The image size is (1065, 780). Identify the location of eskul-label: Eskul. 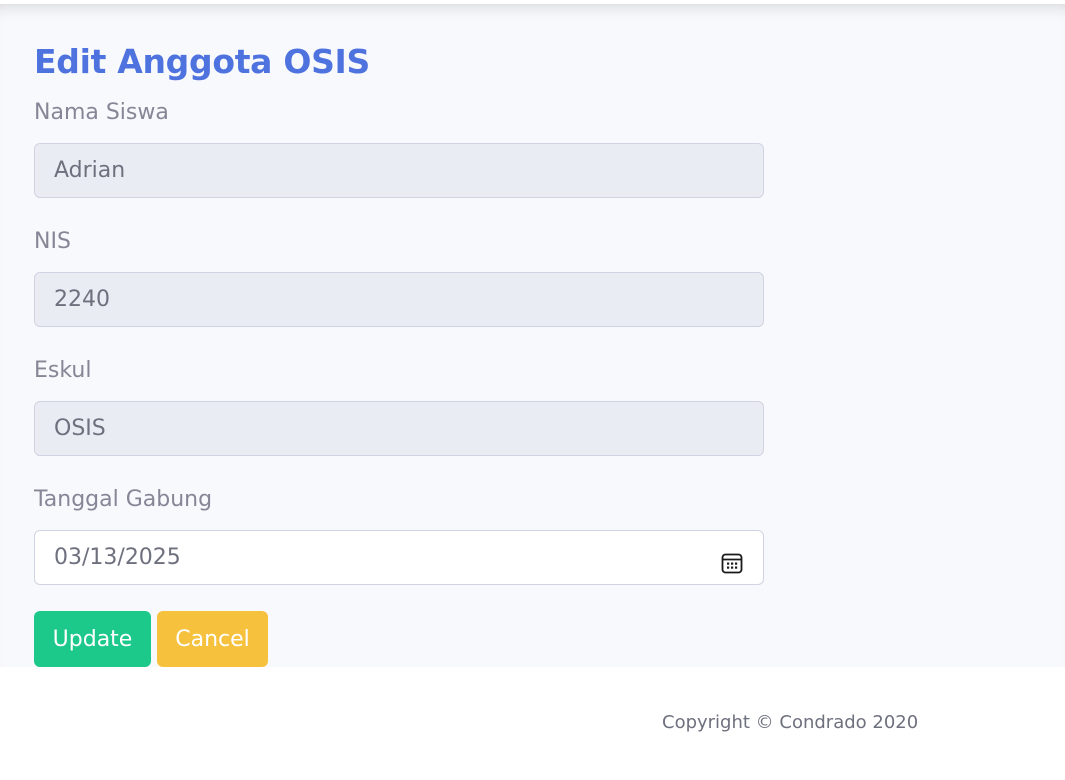
(63, 370).